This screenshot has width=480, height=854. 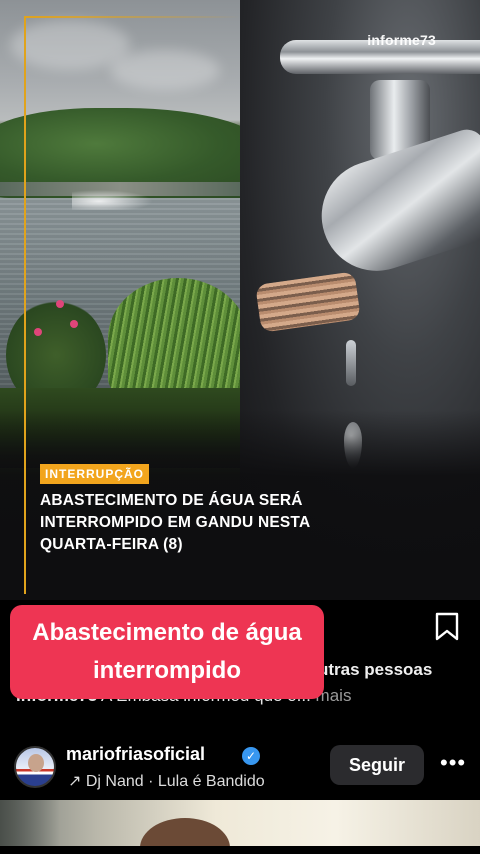 I want to click on source-watermark: informe73, so click(x=401, y=40).